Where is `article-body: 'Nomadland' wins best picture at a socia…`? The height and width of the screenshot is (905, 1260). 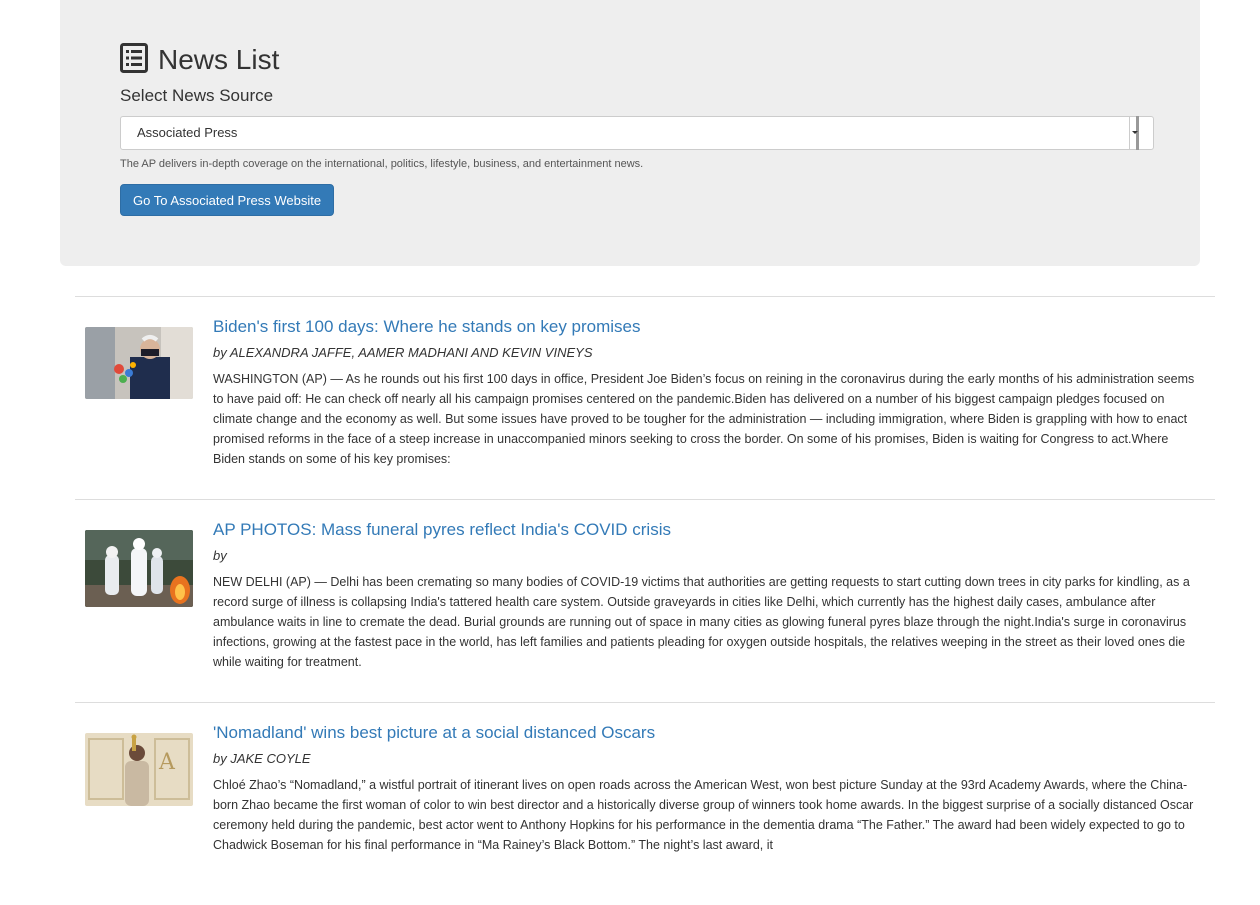 article-body: 'Nomadland' wins best picture at a socia… is located at coordinates (708, 788).